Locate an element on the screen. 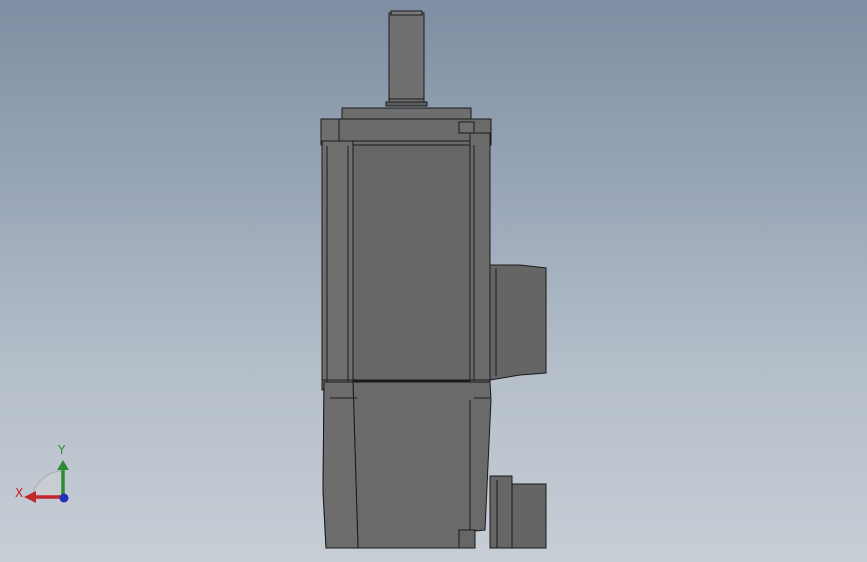  shaft-tip is located at coordinates (406, 13).